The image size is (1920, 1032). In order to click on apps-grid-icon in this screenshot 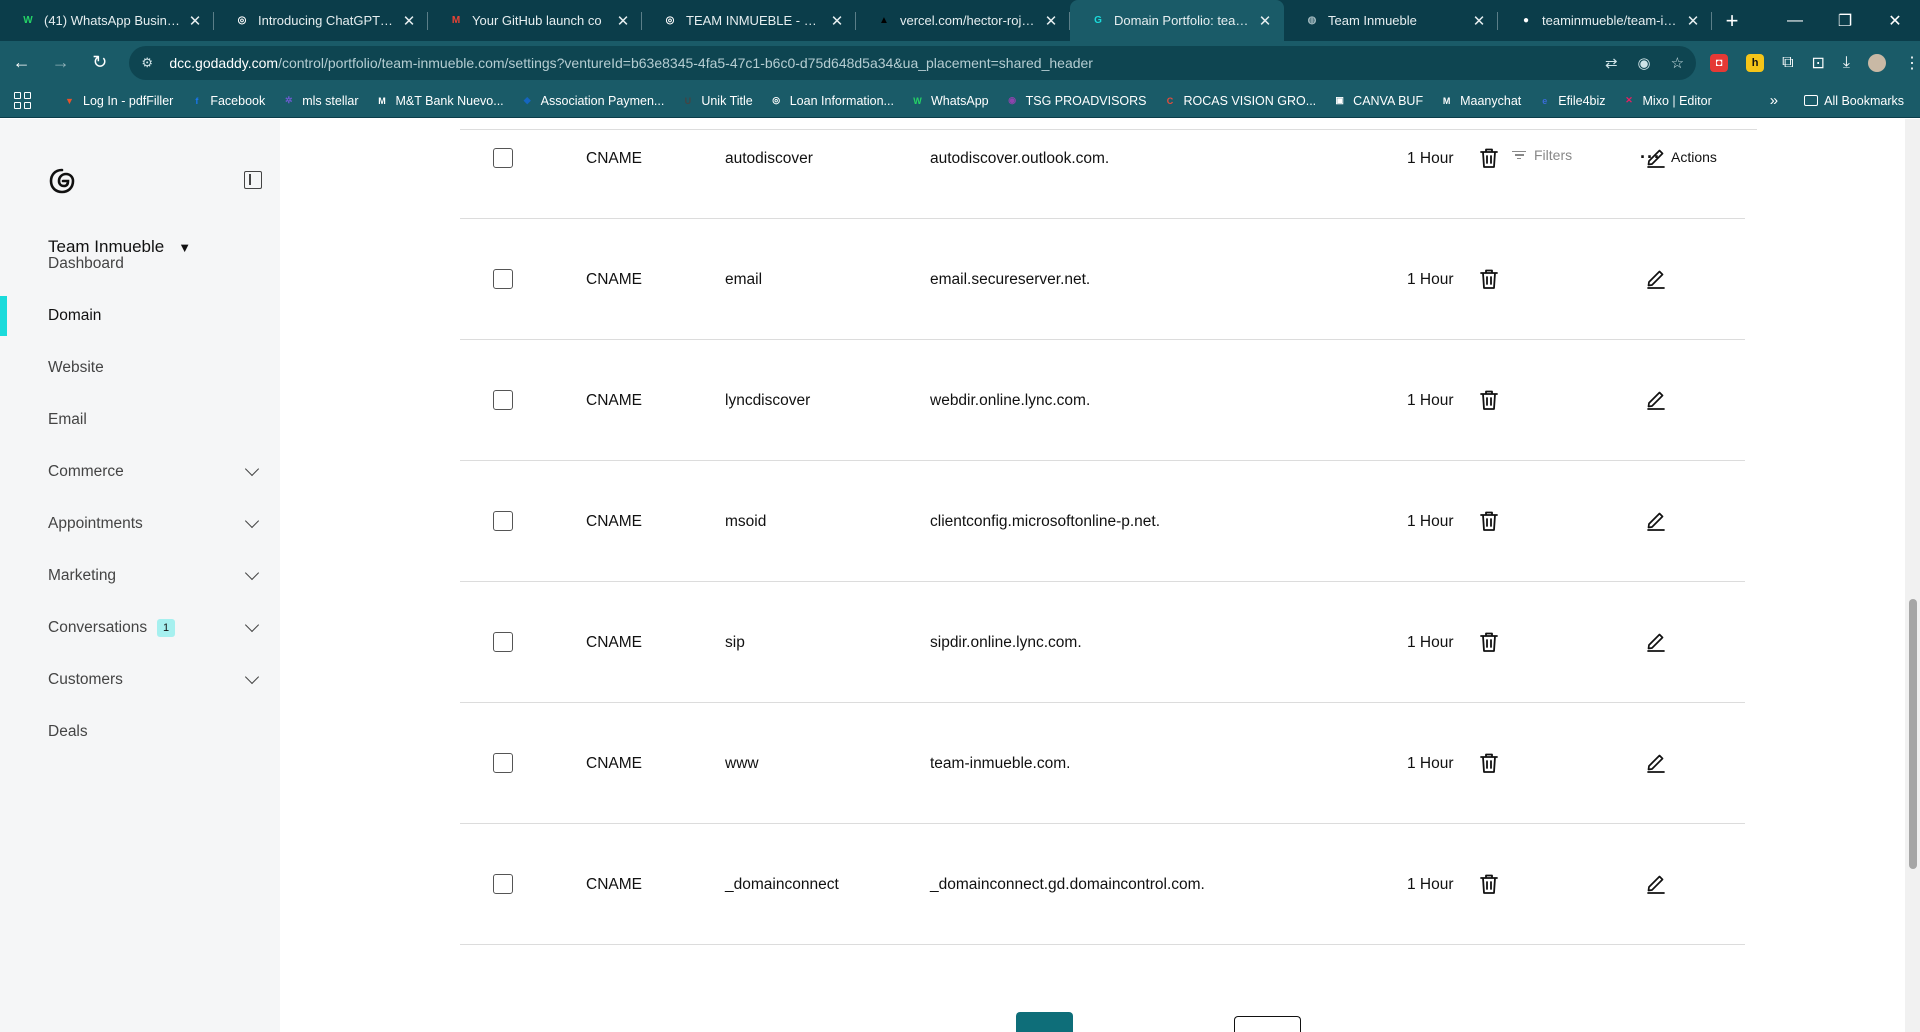, I will do `click(23, 100)`.